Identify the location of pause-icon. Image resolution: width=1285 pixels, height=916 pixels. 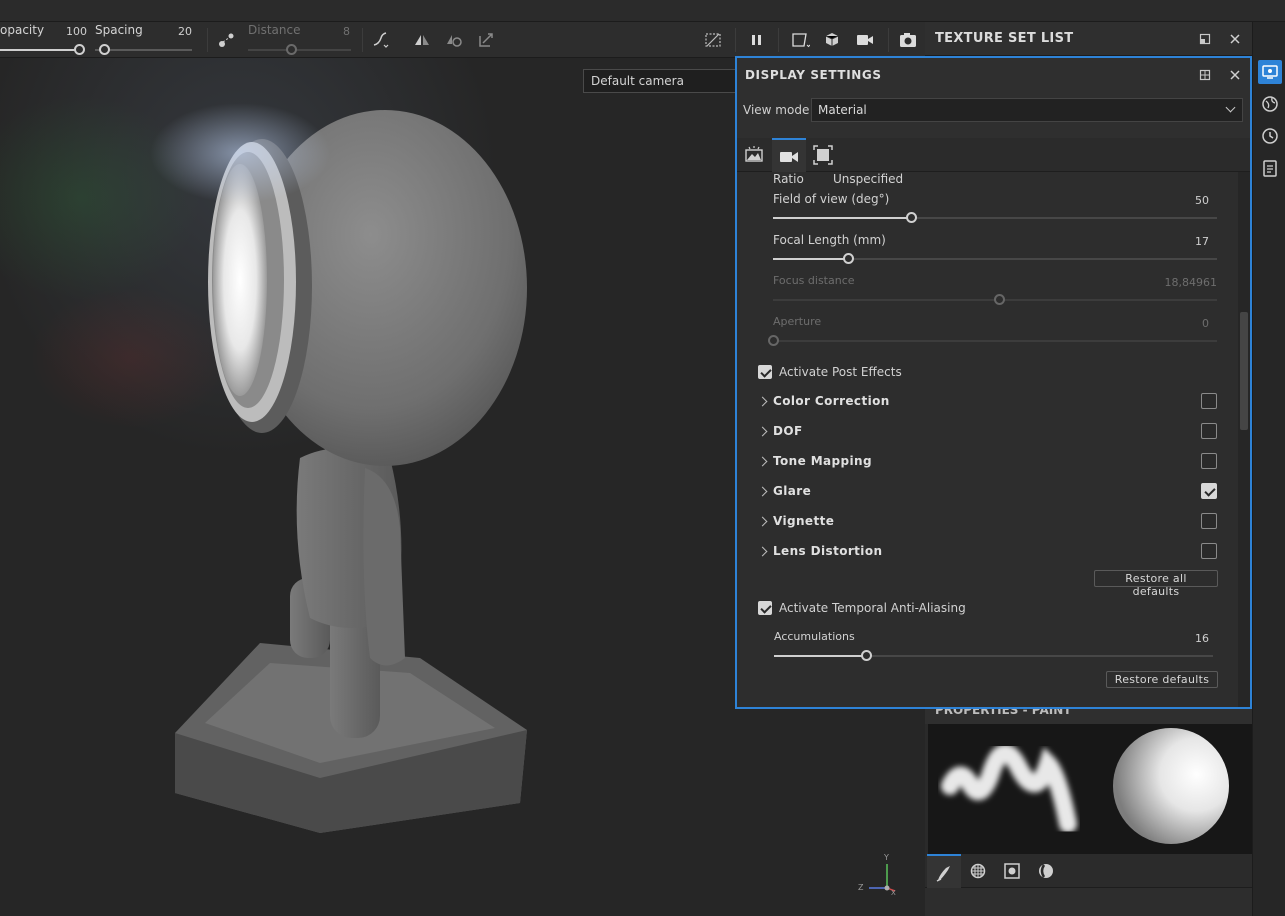
(757, 40).